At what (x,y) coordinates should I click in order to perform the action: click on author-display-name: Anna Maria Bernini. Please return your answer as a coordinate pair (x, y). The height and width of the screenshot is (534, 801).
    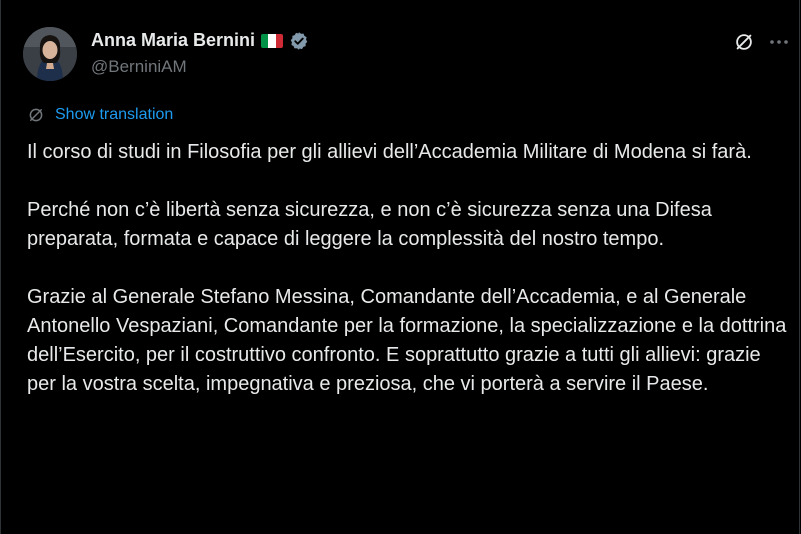
    Looking at the image, I should click on (173, 40).